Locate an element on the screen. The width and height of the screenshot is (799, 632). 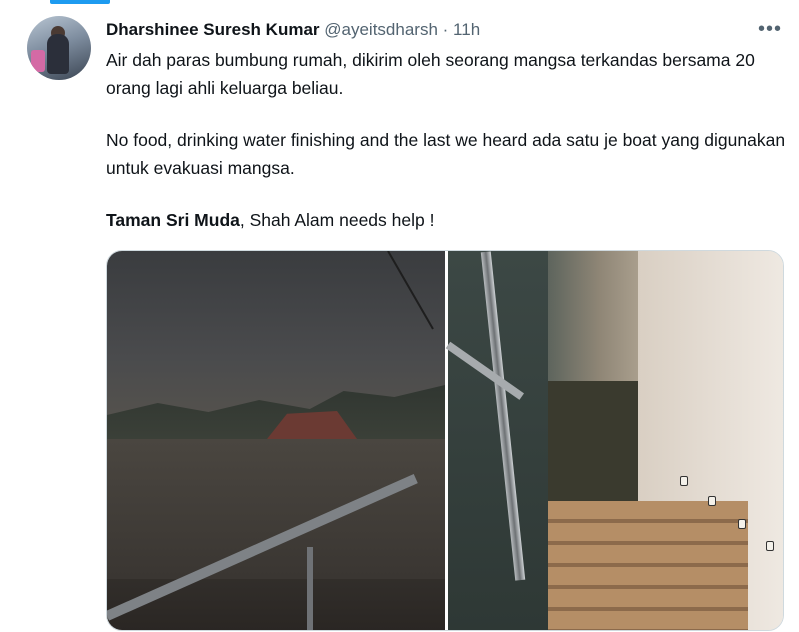
avatar is located at coordinates (59, 48).